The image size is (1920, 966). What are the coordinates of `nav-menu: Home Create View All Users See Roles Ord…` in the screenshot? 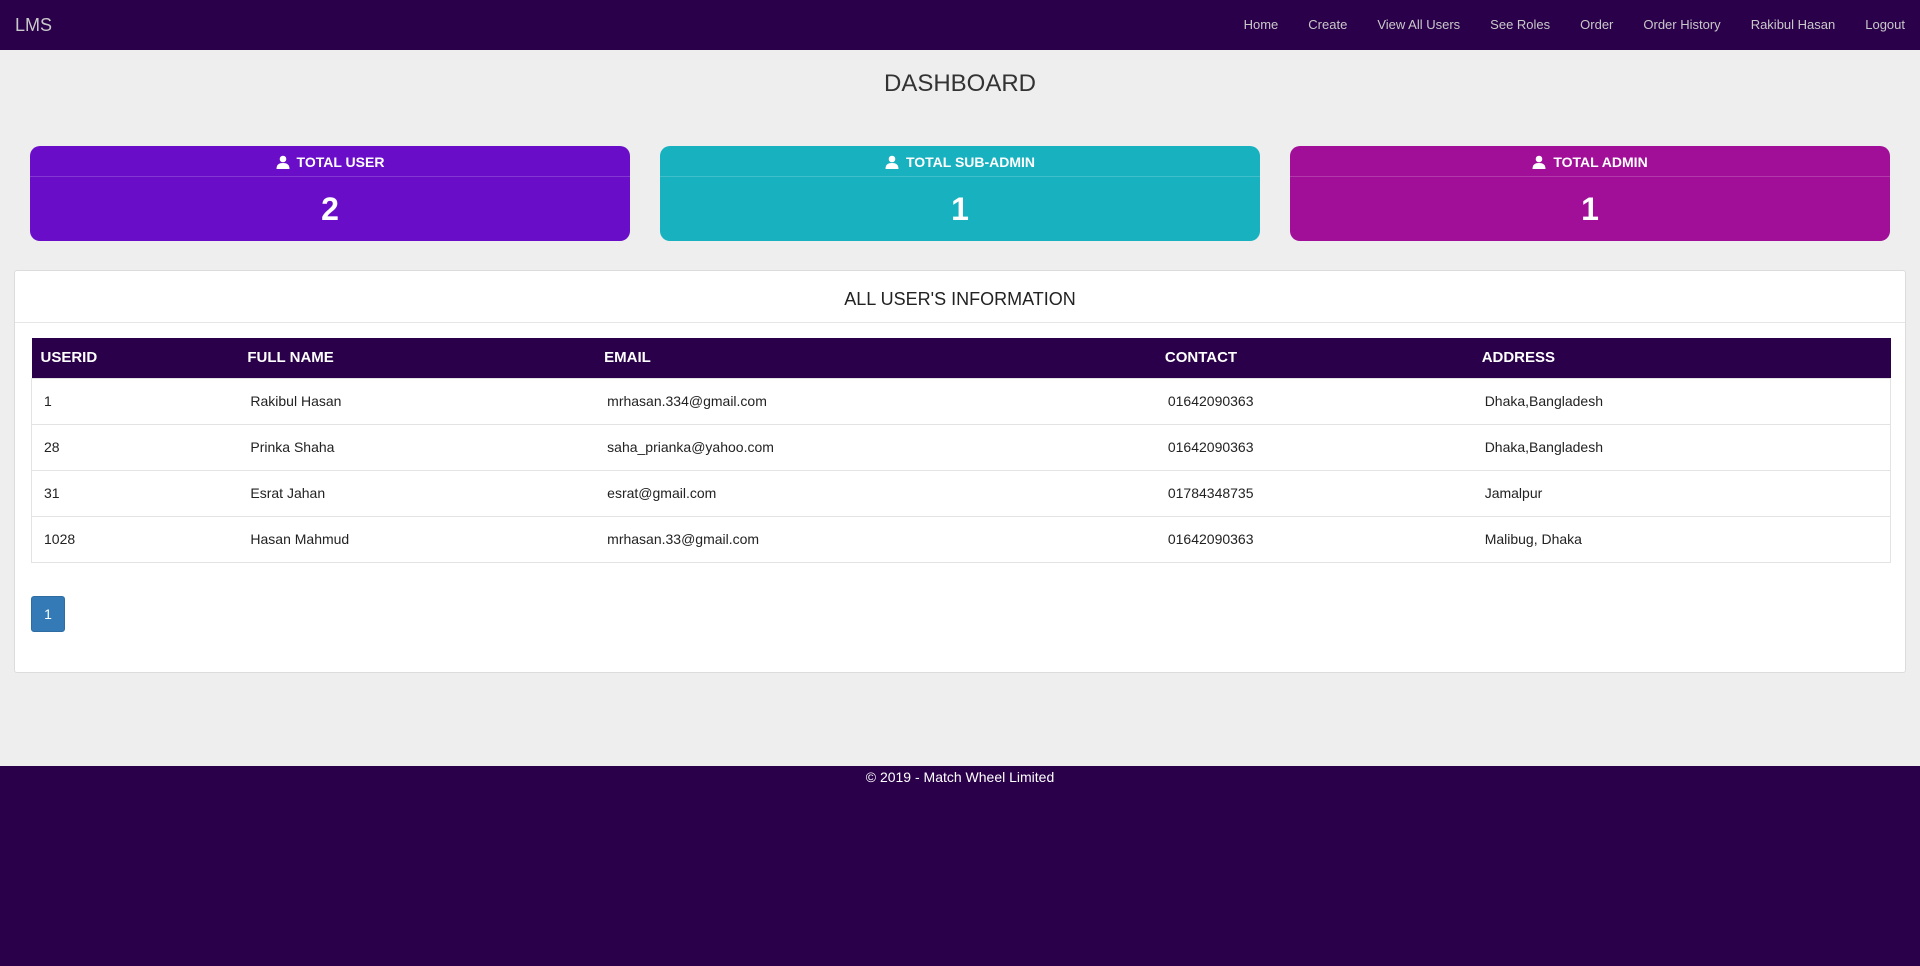 It's located at (1574, 25).